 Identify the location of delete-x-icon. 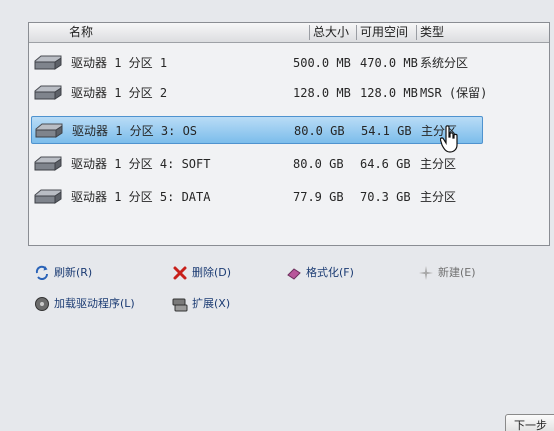
(180, 273).